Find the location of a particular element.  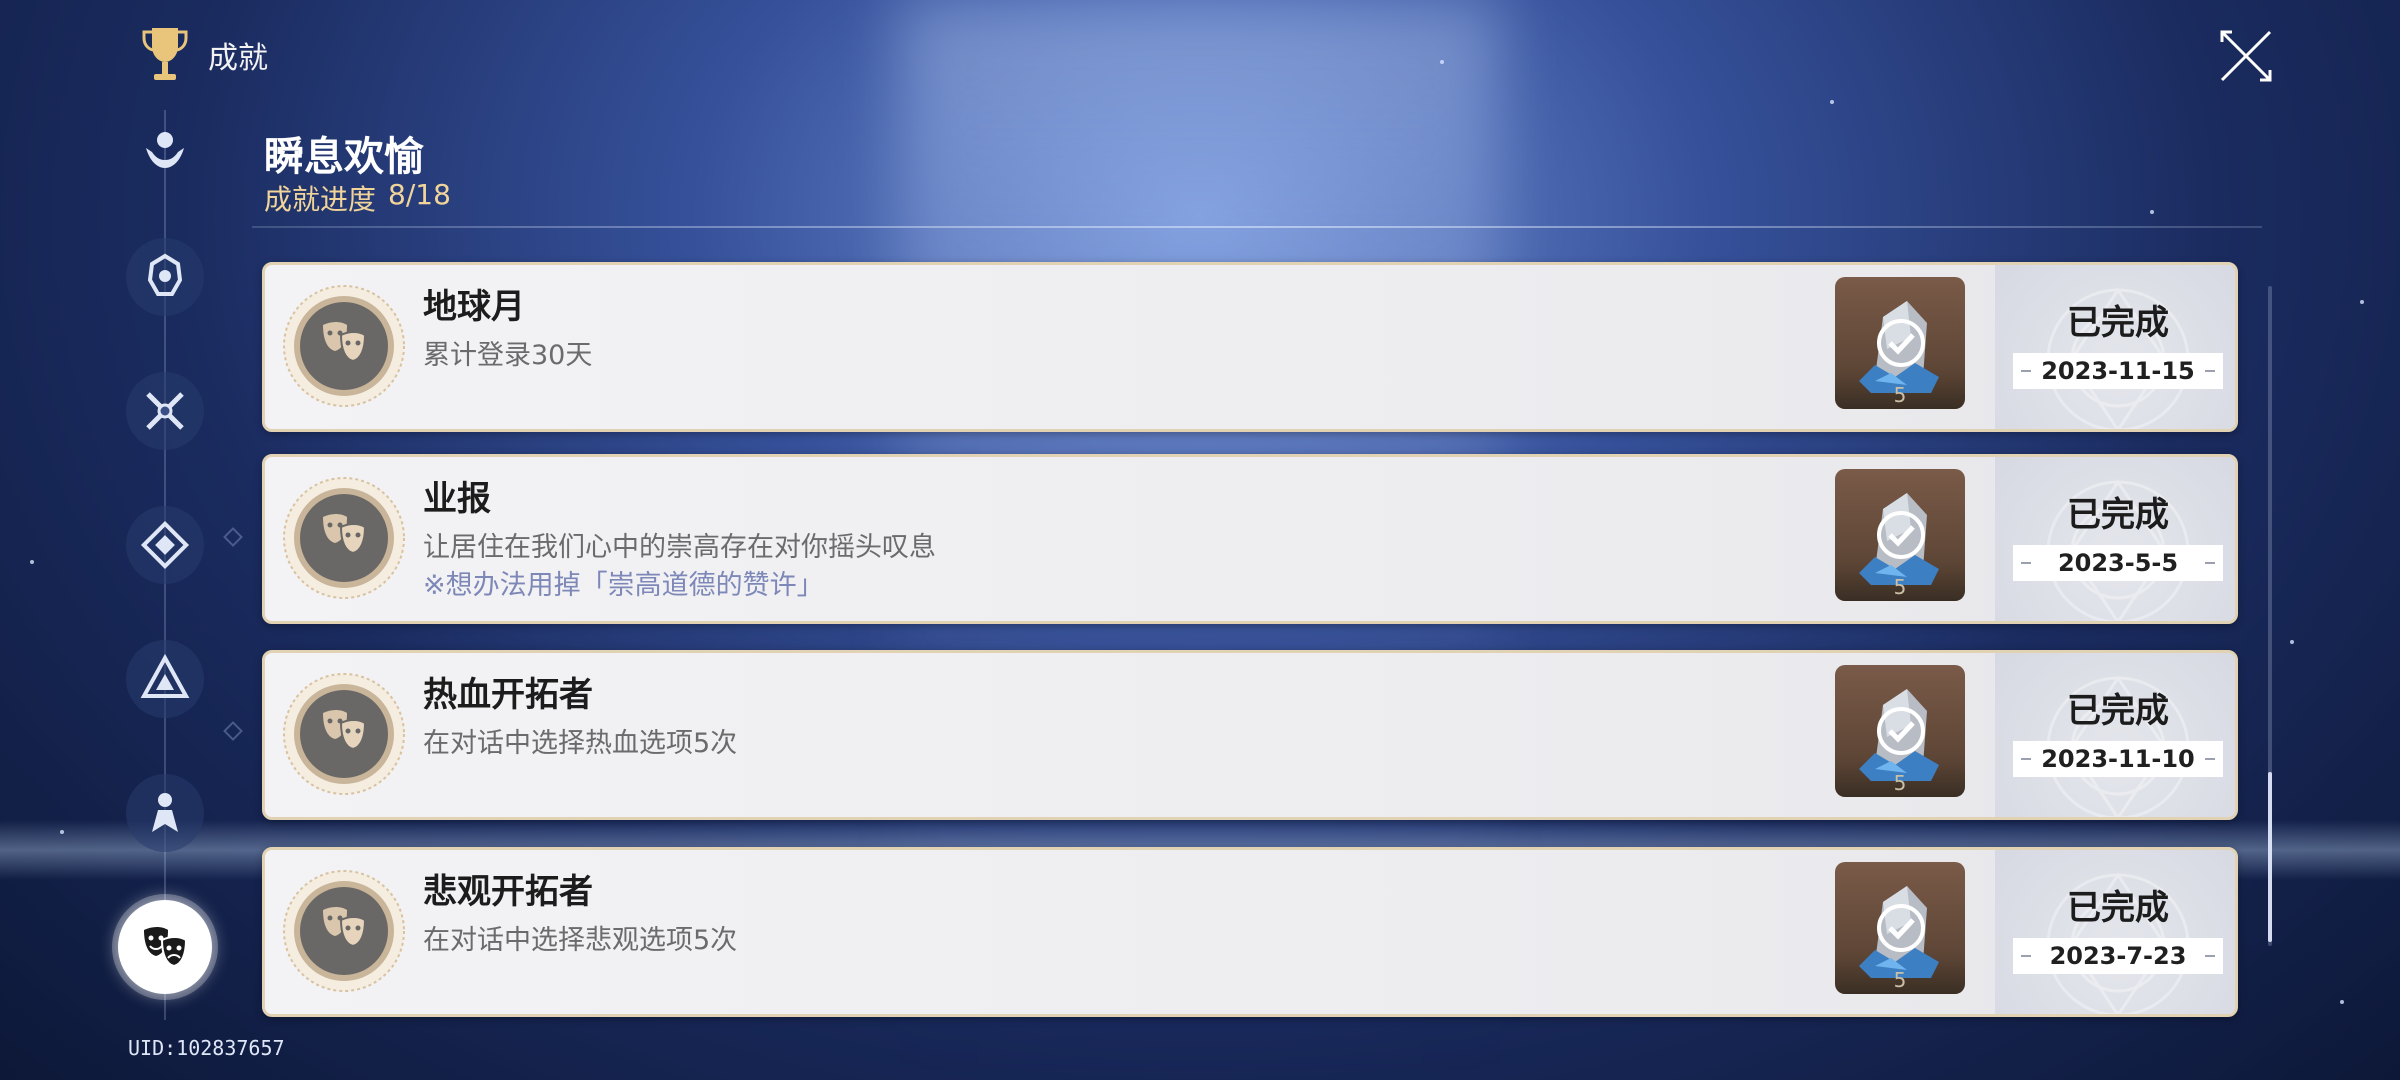

helmet-emblem-icon is located at coordinates (165, 274).